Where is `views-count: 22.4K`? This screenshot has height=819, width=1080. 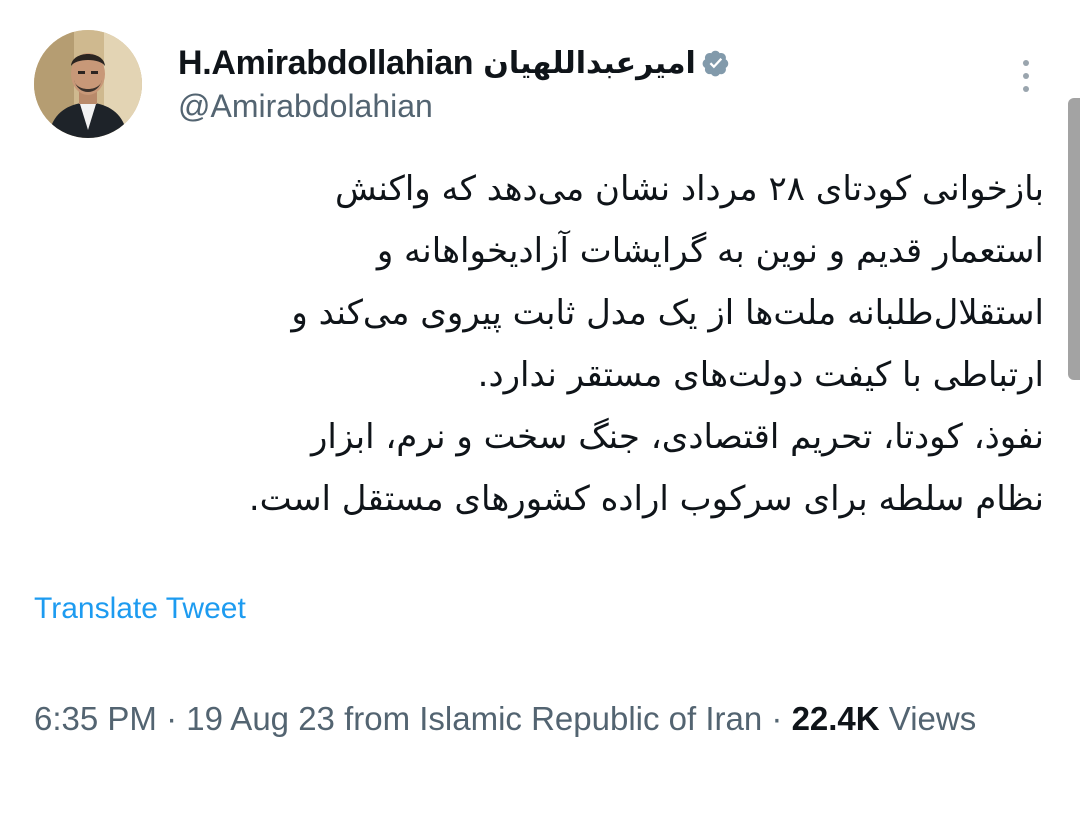 views-count: 22.4K is located at coordinates (836, 718).